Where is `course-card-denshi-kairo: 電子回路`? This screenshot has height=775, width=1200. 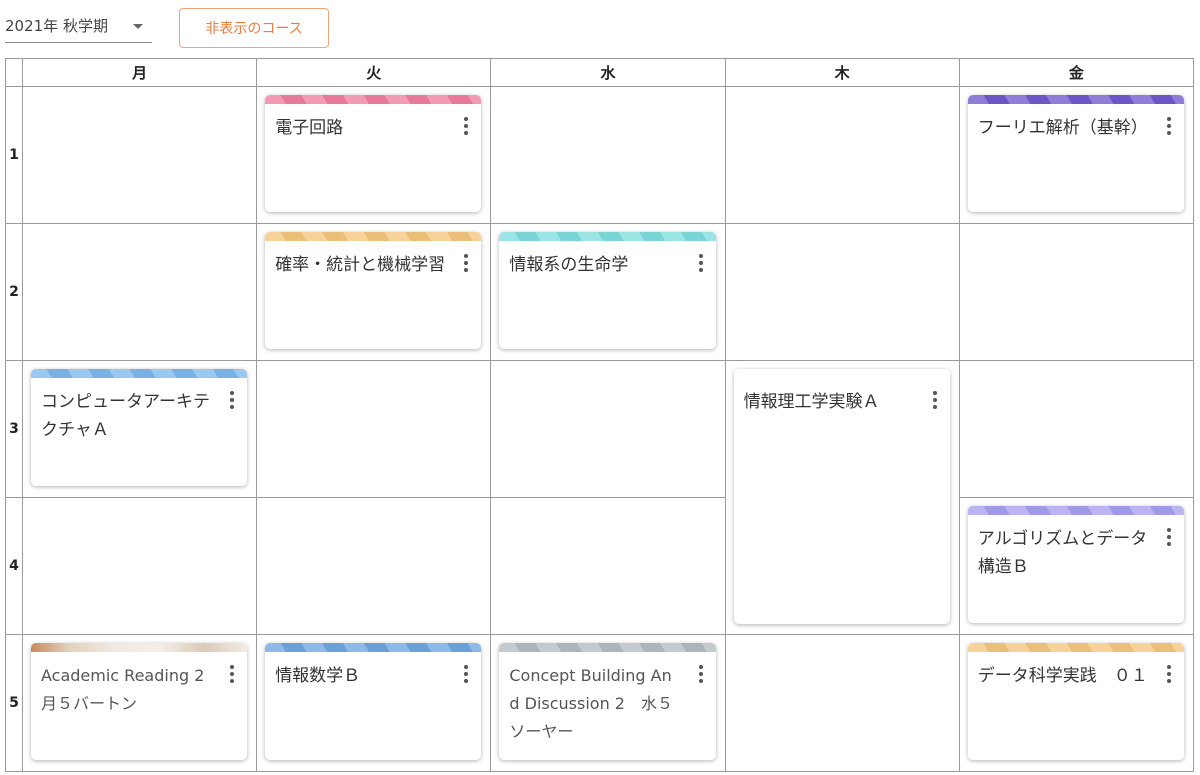
course-card-denshi-kairo: 電子回路 is located at coordinates (373, 153).